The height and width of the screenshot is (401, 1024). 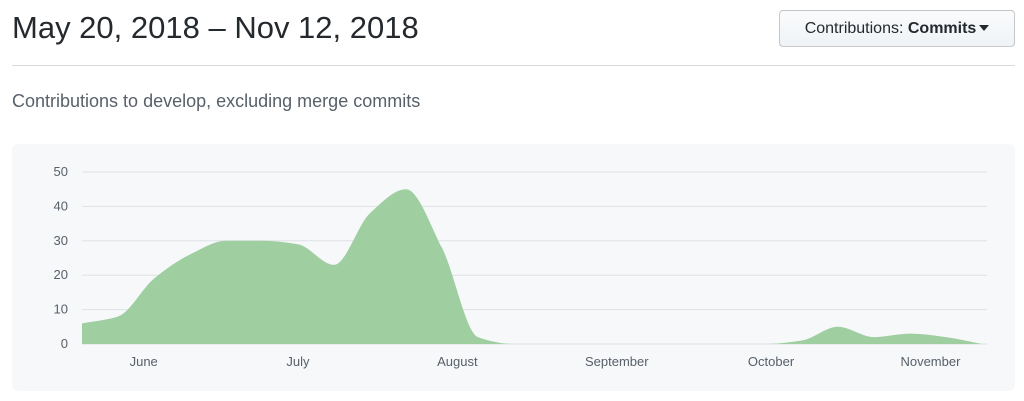 What do you see at coordinates (771, 361) in the screenshot?
I see `x-tick-label-october: October` at bounding box center [771, 361].